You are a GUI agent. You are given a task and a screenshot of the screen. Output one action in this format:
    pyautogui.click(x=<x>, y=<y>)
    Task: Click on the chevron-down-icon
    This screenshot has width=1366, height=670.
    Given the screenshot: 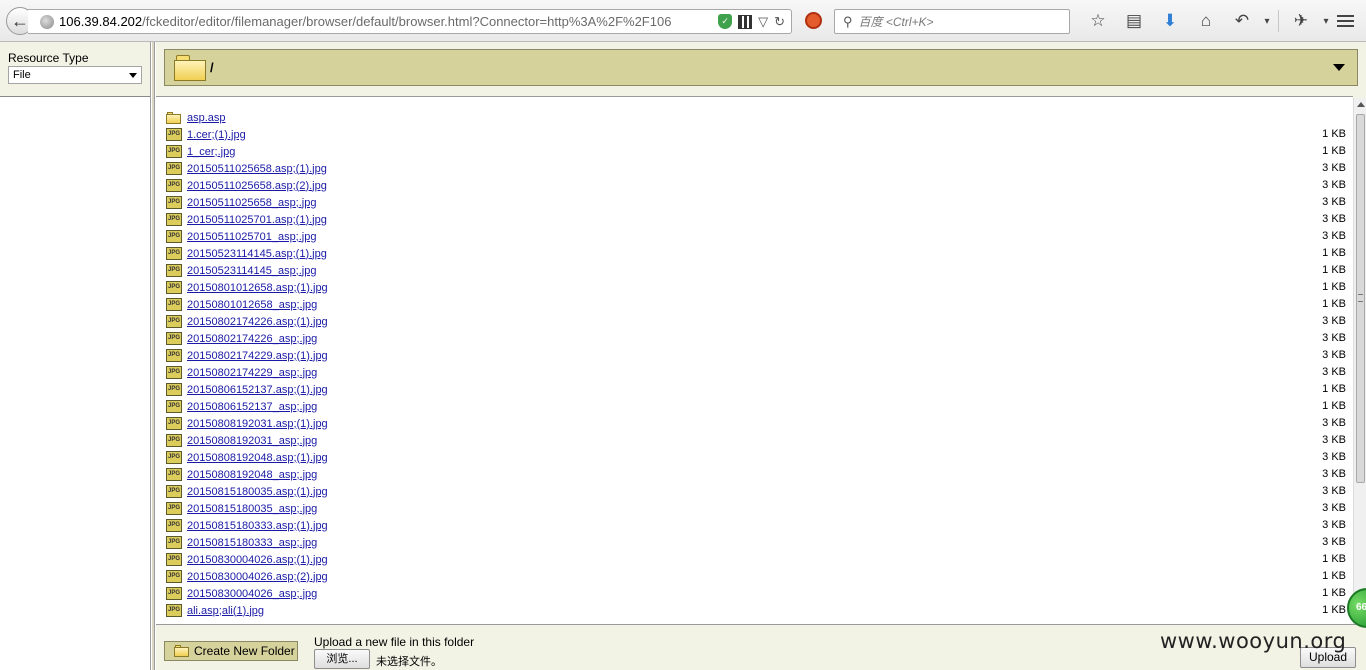 What is the action you would take?
    pyautogui.click(x=1339, y=67)
    